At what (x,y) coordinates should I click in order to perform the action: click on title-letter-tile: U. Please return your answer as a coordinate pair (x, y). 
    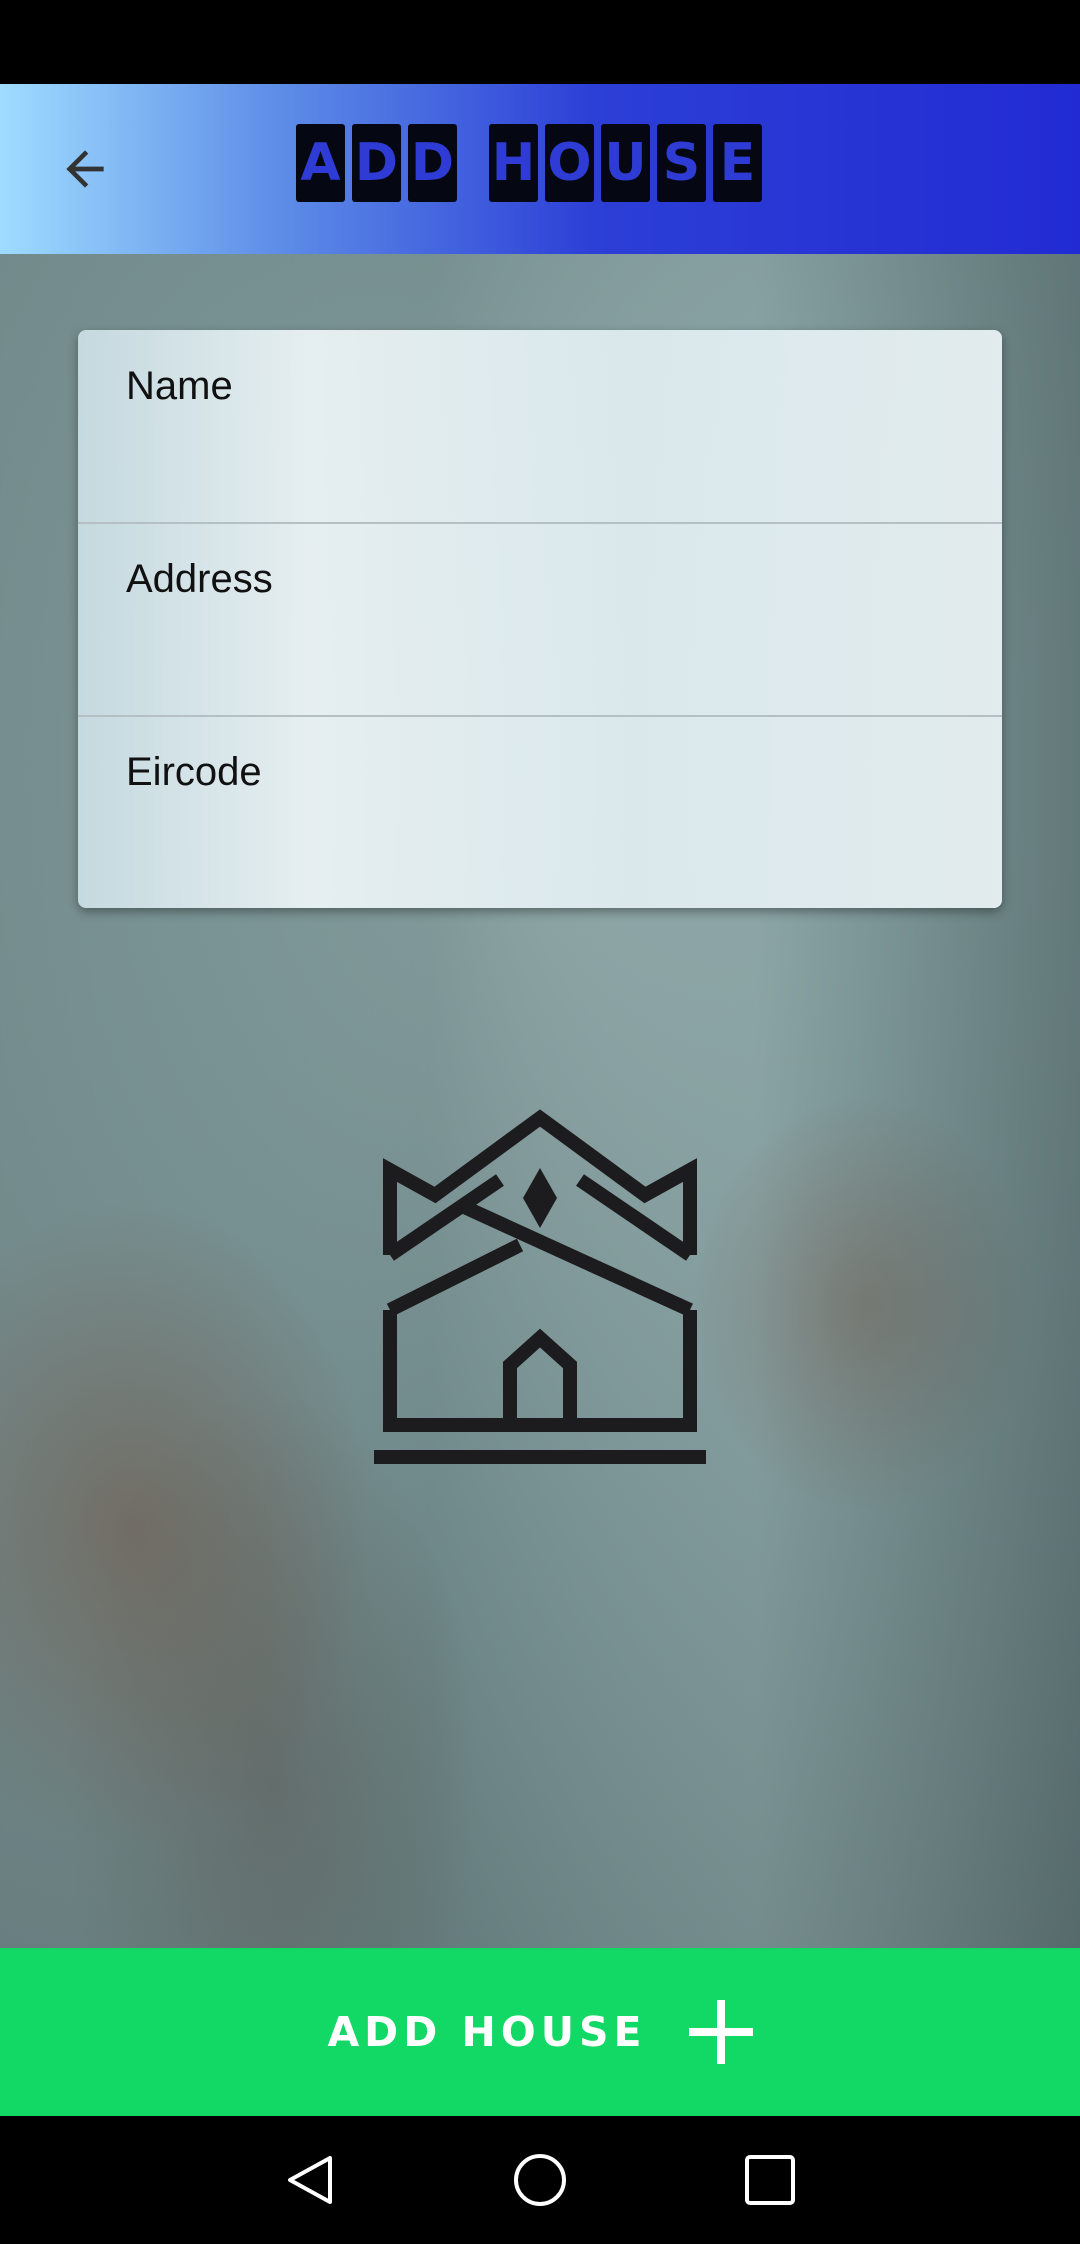
    Looking at the image, I should click on (625, 163).